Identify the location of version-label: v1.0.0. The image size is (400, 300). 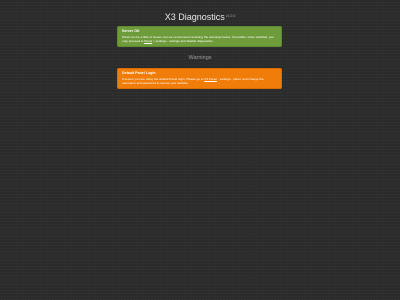
(230, 15).